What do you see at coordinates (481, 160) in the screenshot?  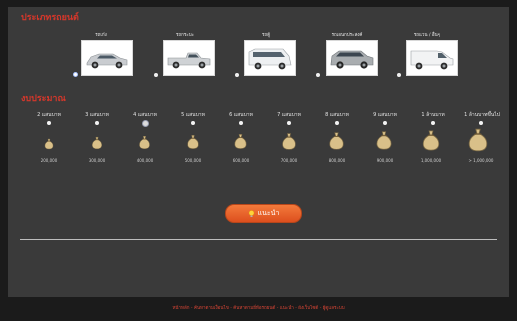 I see `budget-amount-over-1m: > 1,000,000` at bounding box center [481, 160].